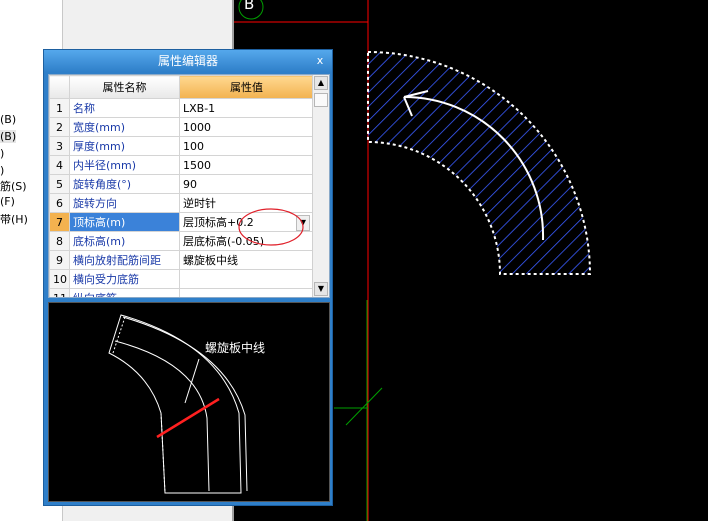 Image resolution: width=708 pixels, height=521 pixels. Describe the element at coordinates (192, 381) in the screenshot. I see `leader-line` at that location.